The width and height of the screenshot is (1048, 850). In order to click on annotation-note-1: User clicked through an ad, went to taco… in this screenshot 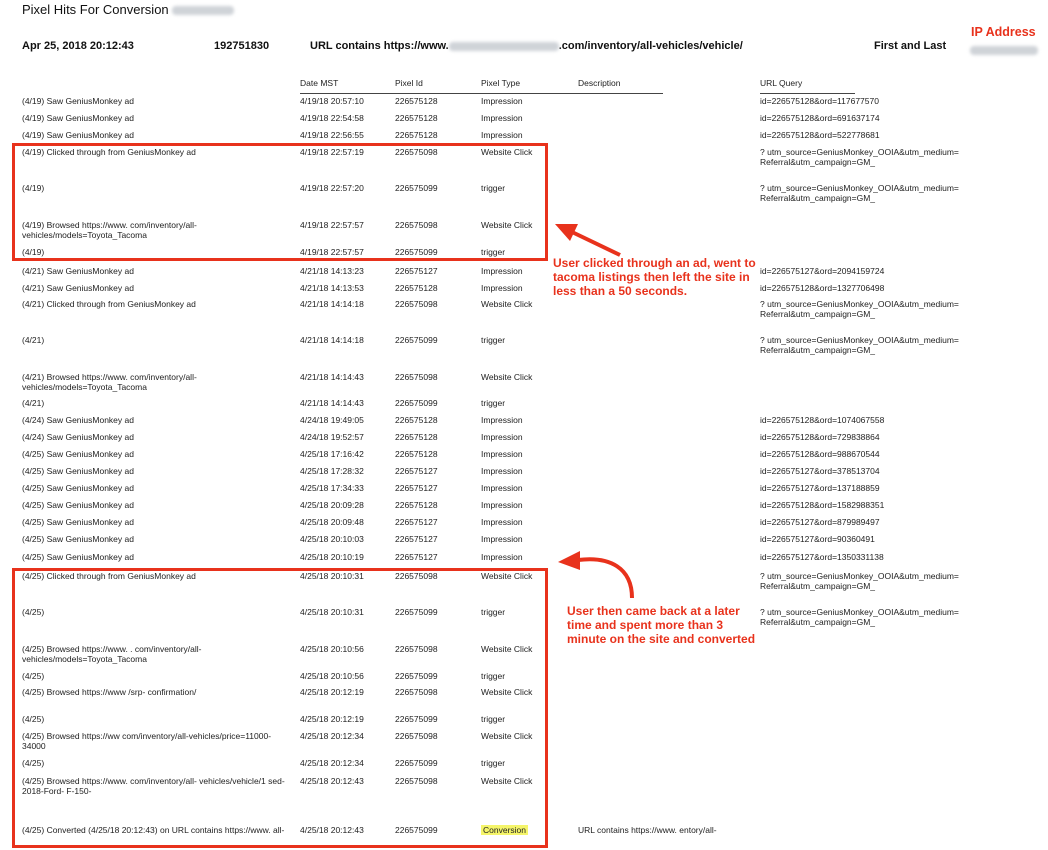, I will do `click(654, 277)`.